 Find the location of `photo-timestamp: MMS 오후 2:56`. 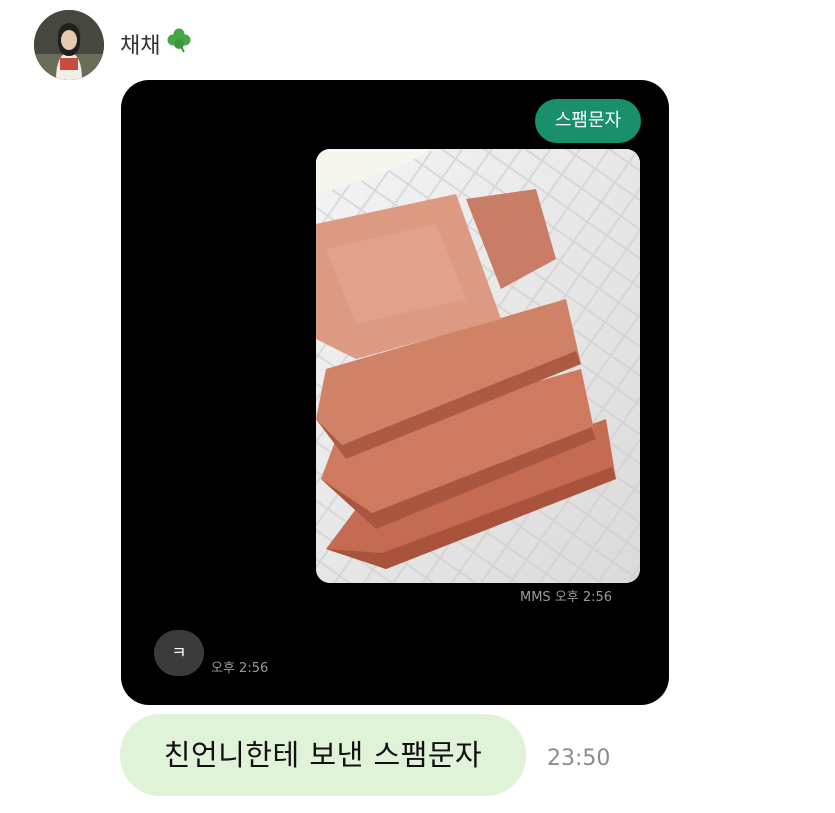

photo-timestamp: MMS 오후 2:56 is located at coordinates (566, 597).